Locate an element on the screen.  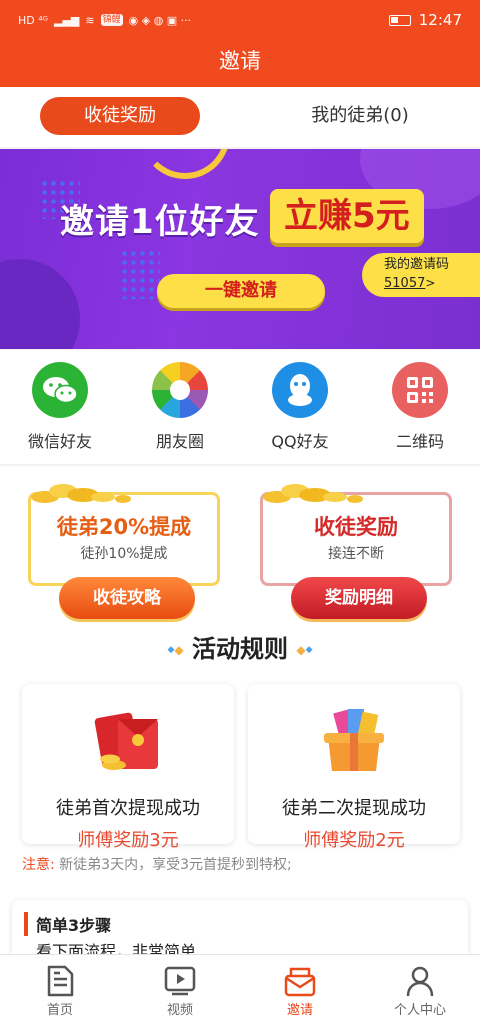
share-qrcode: 二维码 is located at coordinates (420, 407).